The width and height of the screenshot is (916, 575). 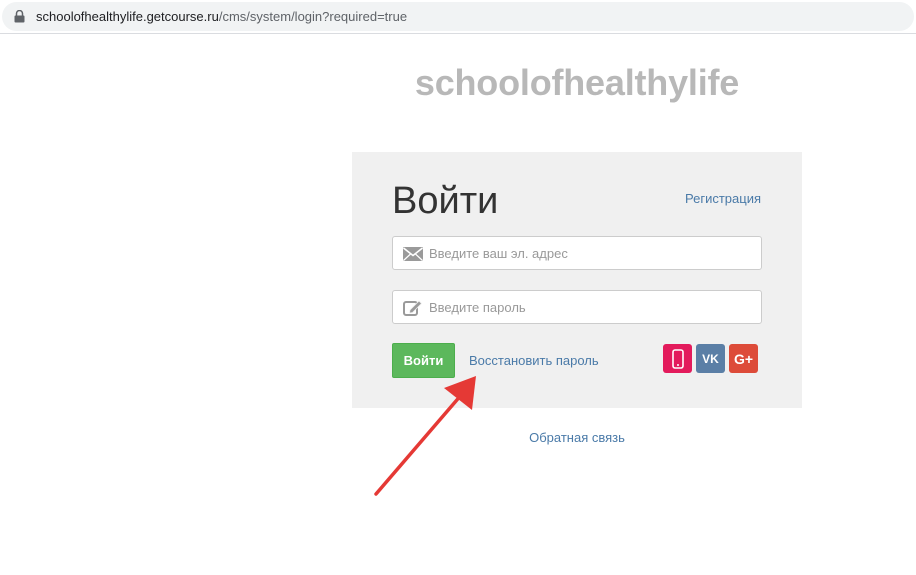 I want to click on site-title: schoolofhealthylife, so click(x=577, y=82).